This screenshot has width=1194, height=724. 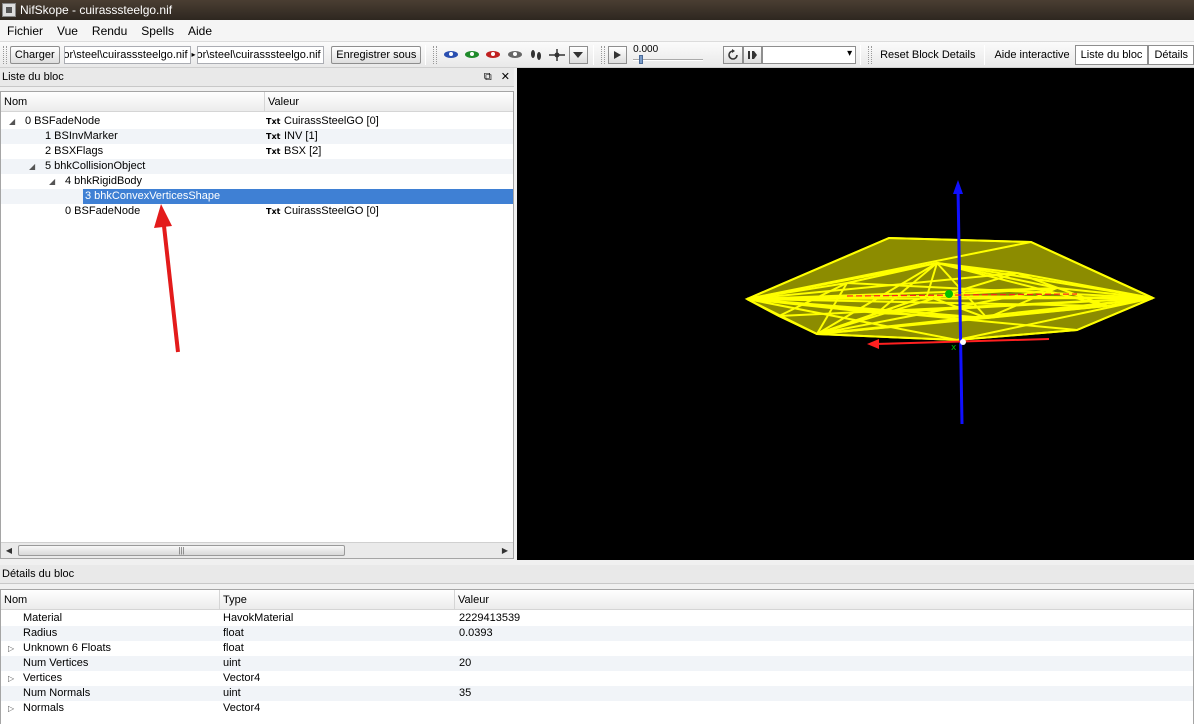 I want to click on reset-block-details-button: Reset Block Details, so click(x=927, y=55).